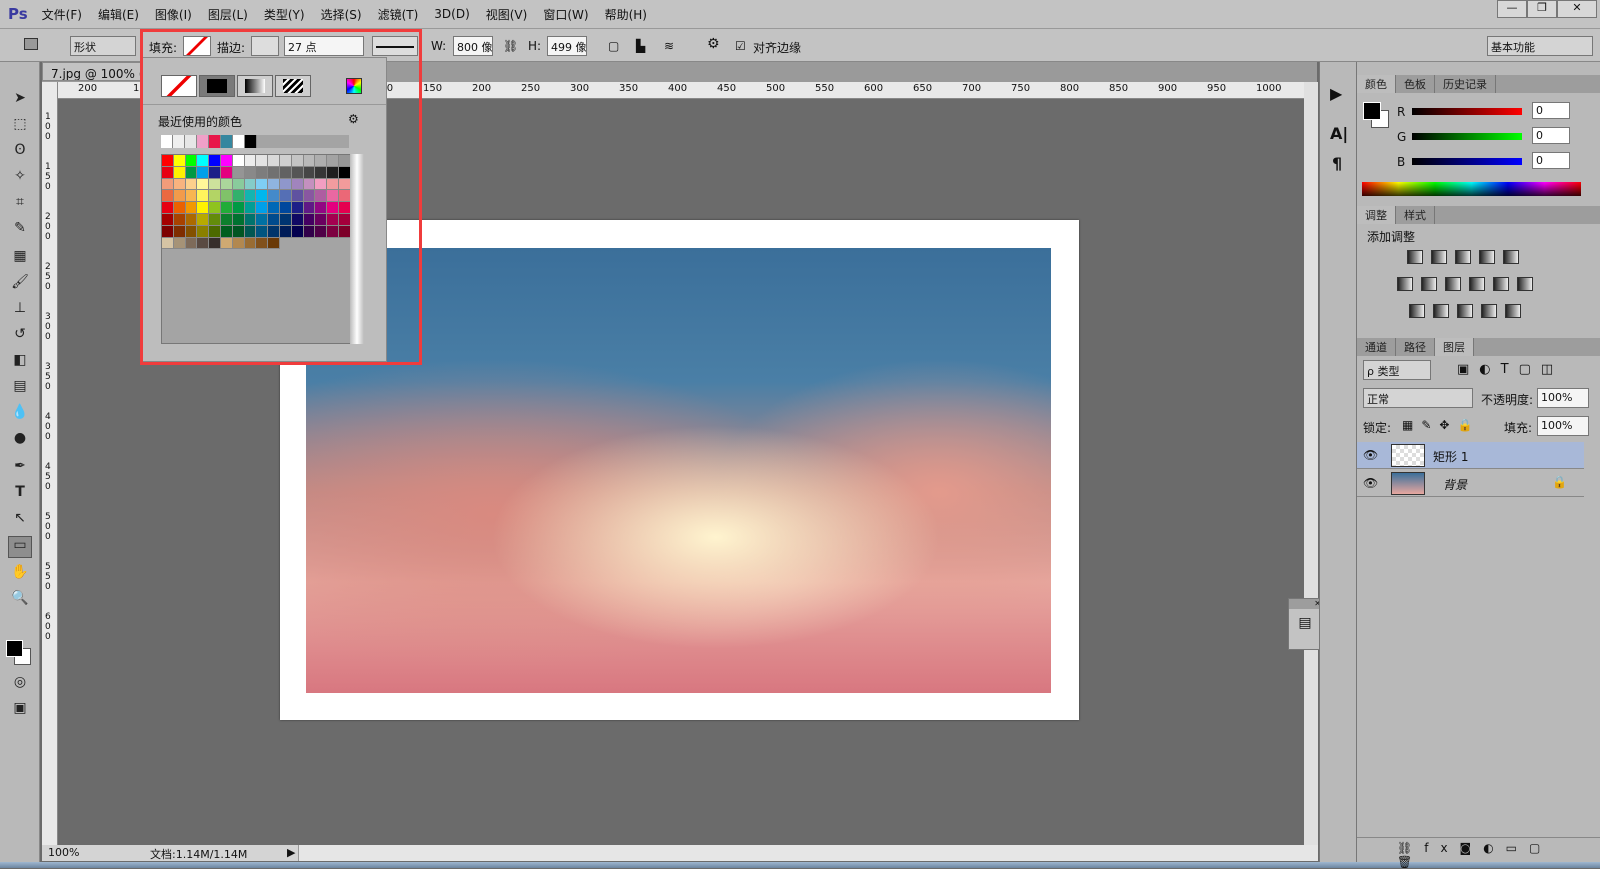 The height and width of the screenshot is (869, 1600). I want to click on tab-styles: 样式, so click(1415, 215).